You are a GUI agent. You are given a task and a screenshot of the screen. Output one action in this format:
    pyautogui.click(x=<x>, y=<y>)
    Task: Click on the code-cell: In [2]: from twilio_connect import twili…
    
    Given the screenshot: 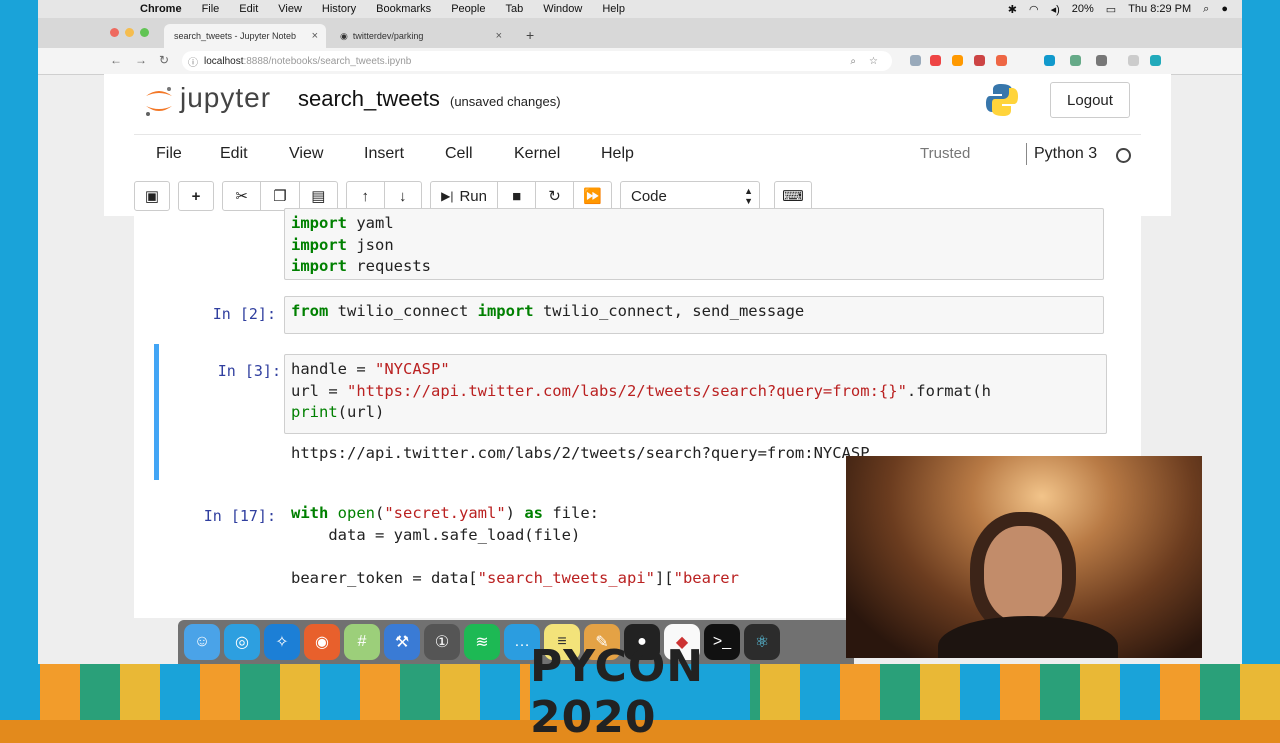 What is the action you would take?
    pyautogui.click(x=642, y=315)
    